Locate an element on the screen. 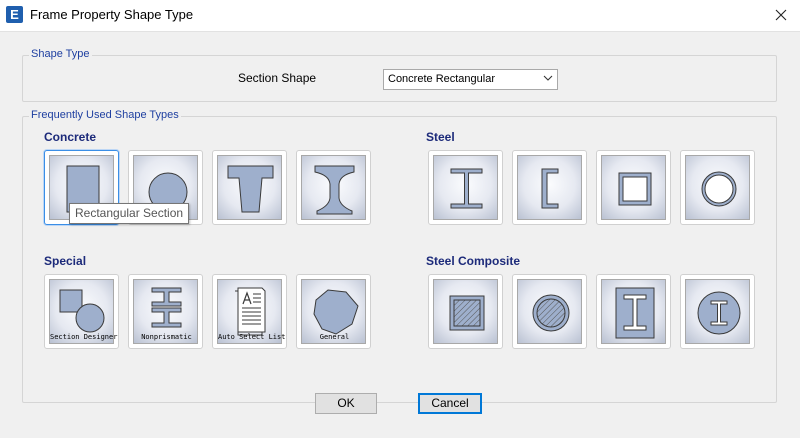  close-button is located at coordinates (781, 15).